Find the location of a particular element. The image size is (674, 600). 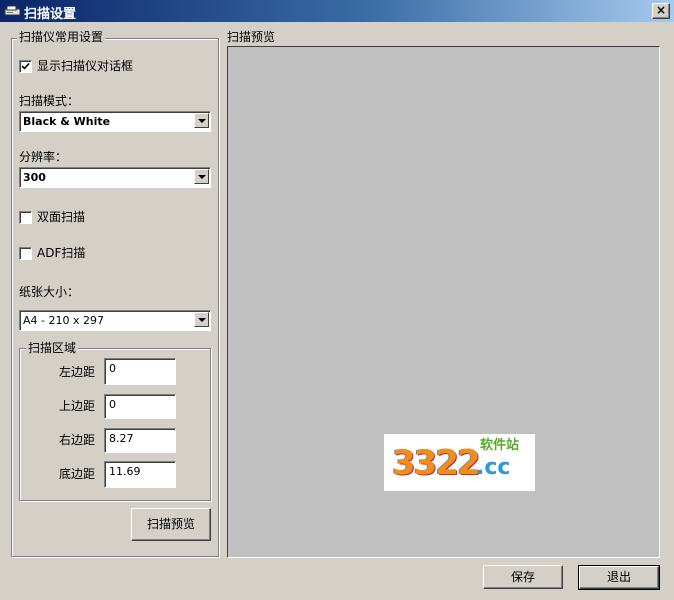

resolution-label: 分辨率： is located at coordinates (43, 157).